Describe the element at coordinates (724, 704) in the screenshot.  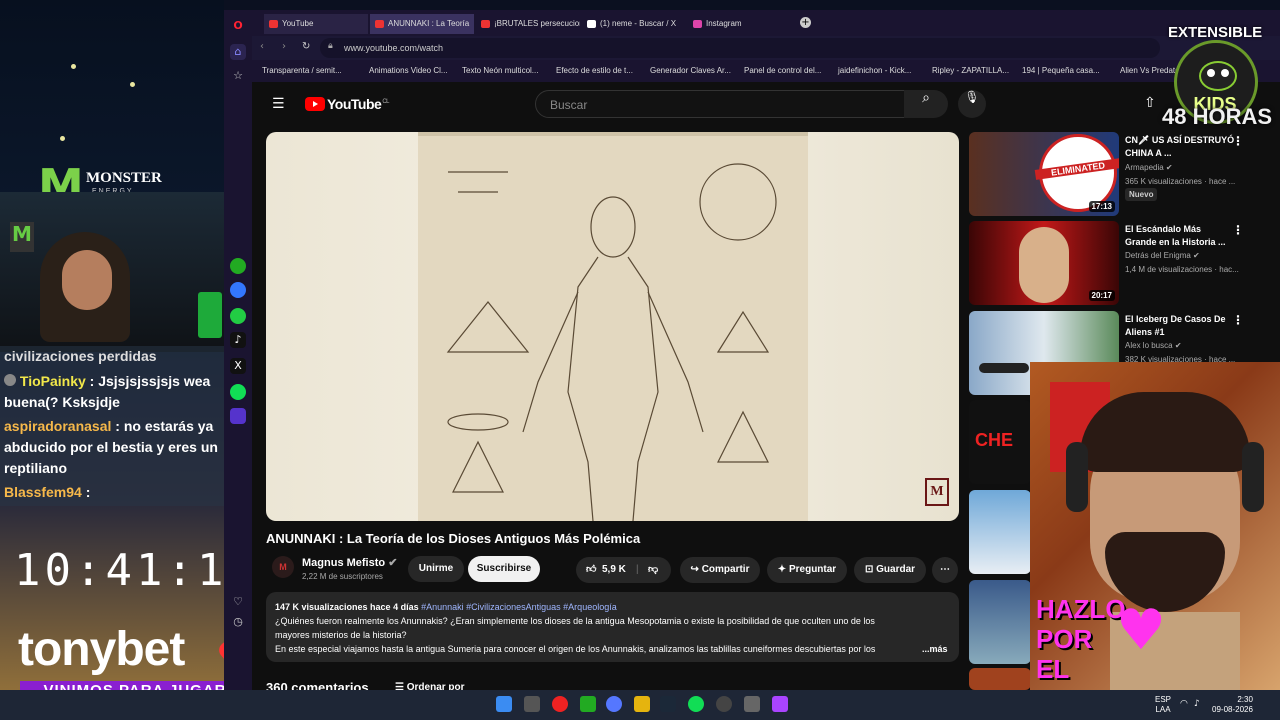
I see `obs-icon` at that location.